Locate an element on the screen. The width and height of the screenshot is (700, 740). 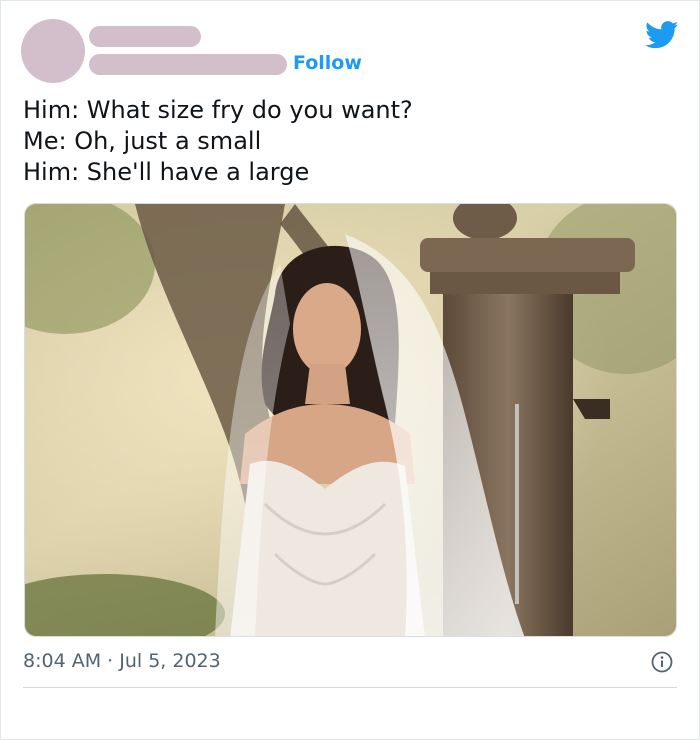
tweet-timestamp: 8:04 AM · Jul 5, 2023 is located at coordinates (122, 661).